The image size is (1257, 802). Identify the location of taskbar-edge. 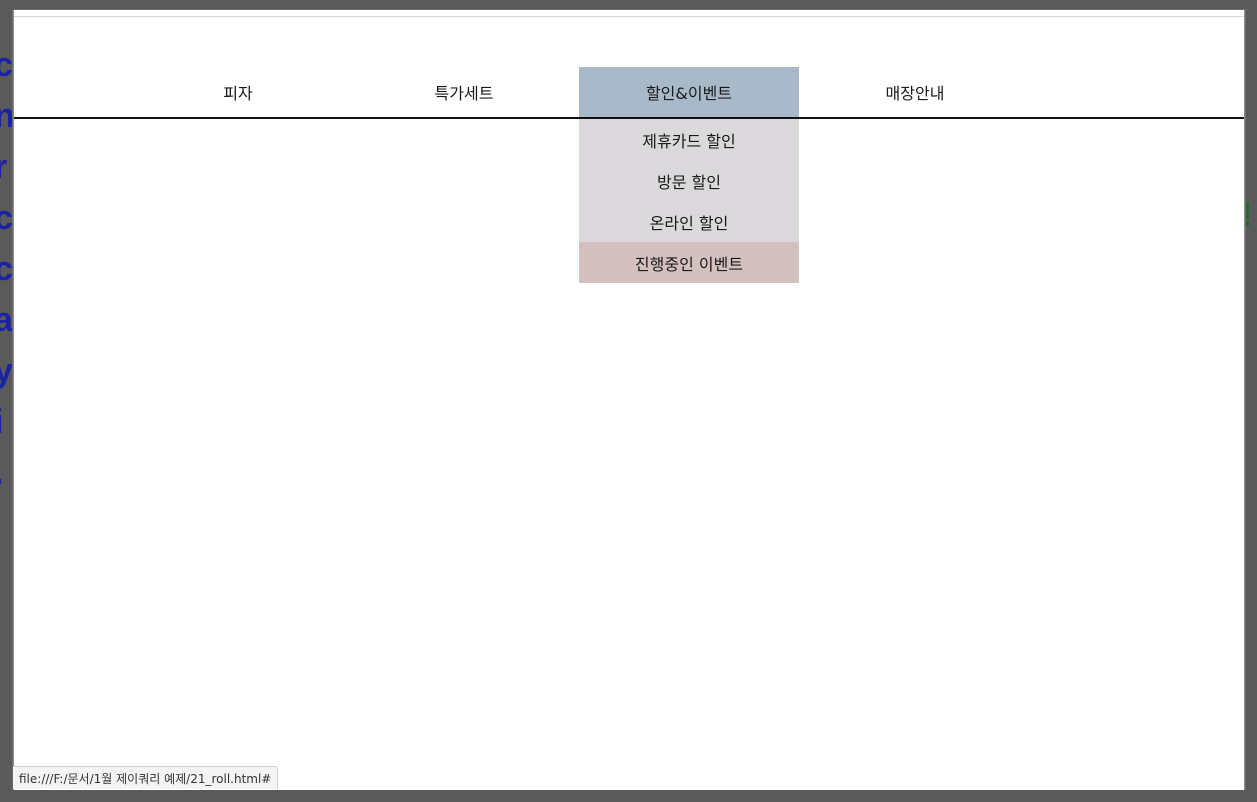
(628, 796).